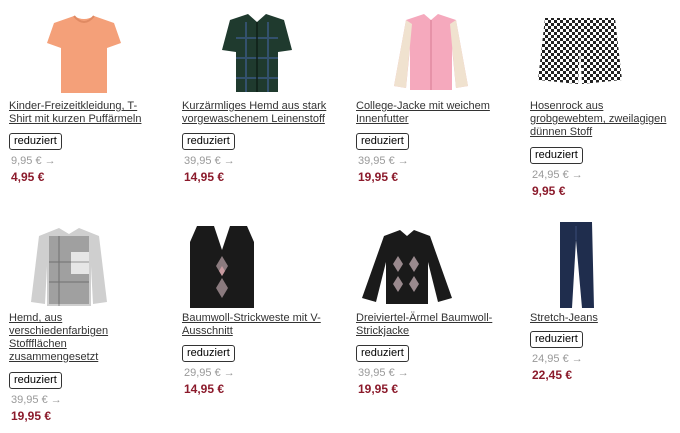 This screenshot has width=680, height=433. I want to click on product-title: Stretch-Jeans, so click(564, 318).